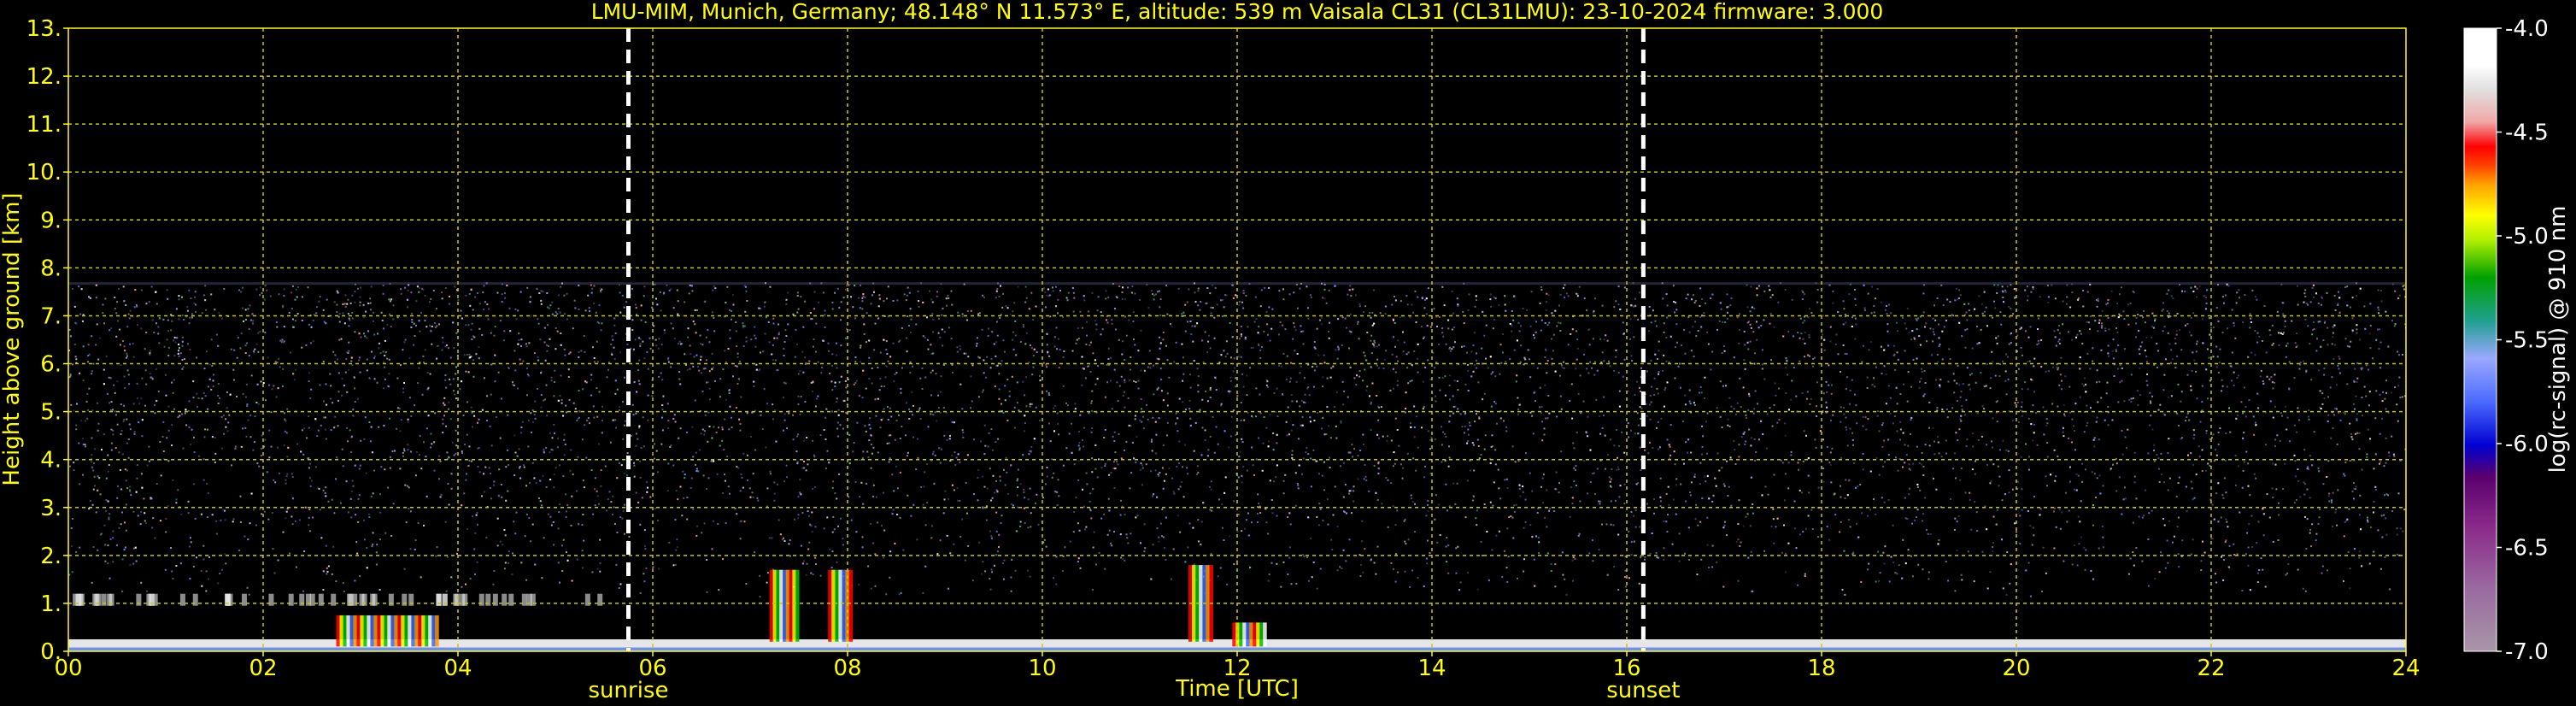  What do you see at coordinates (1431, 668) in the screenshot?
I see `x-tick-label: 14` at bounding box center [1431, 668].